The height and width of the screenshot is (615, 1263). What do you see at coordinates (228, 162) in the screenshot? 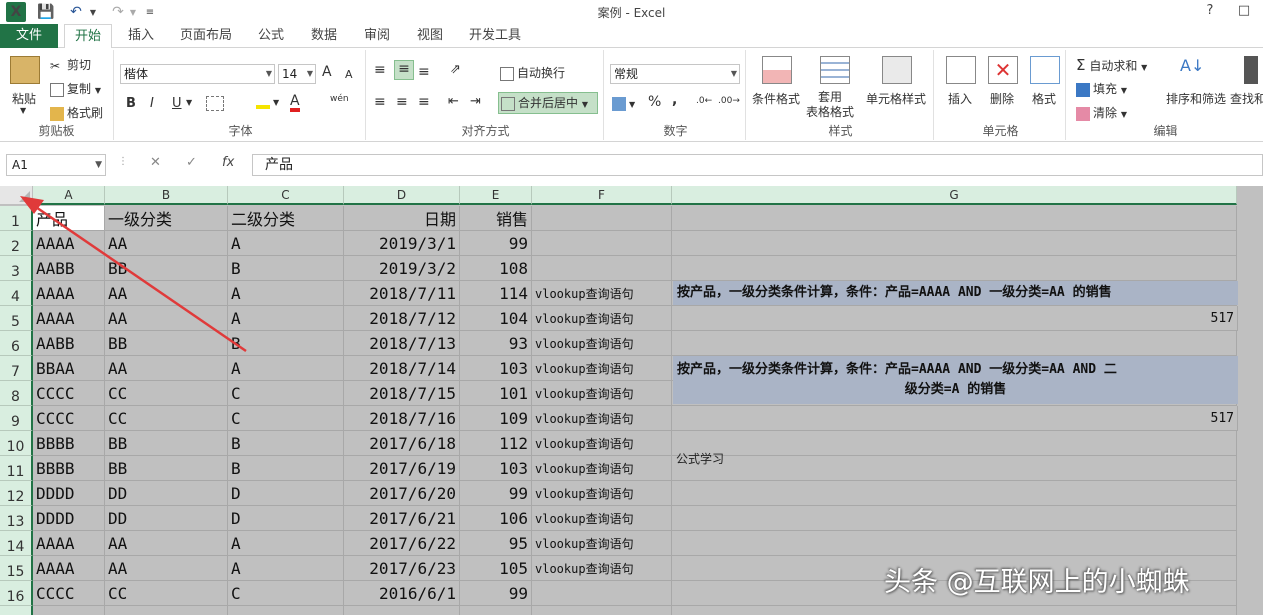
I see `insert-function-button: fx` at bounding box center [228, 162].